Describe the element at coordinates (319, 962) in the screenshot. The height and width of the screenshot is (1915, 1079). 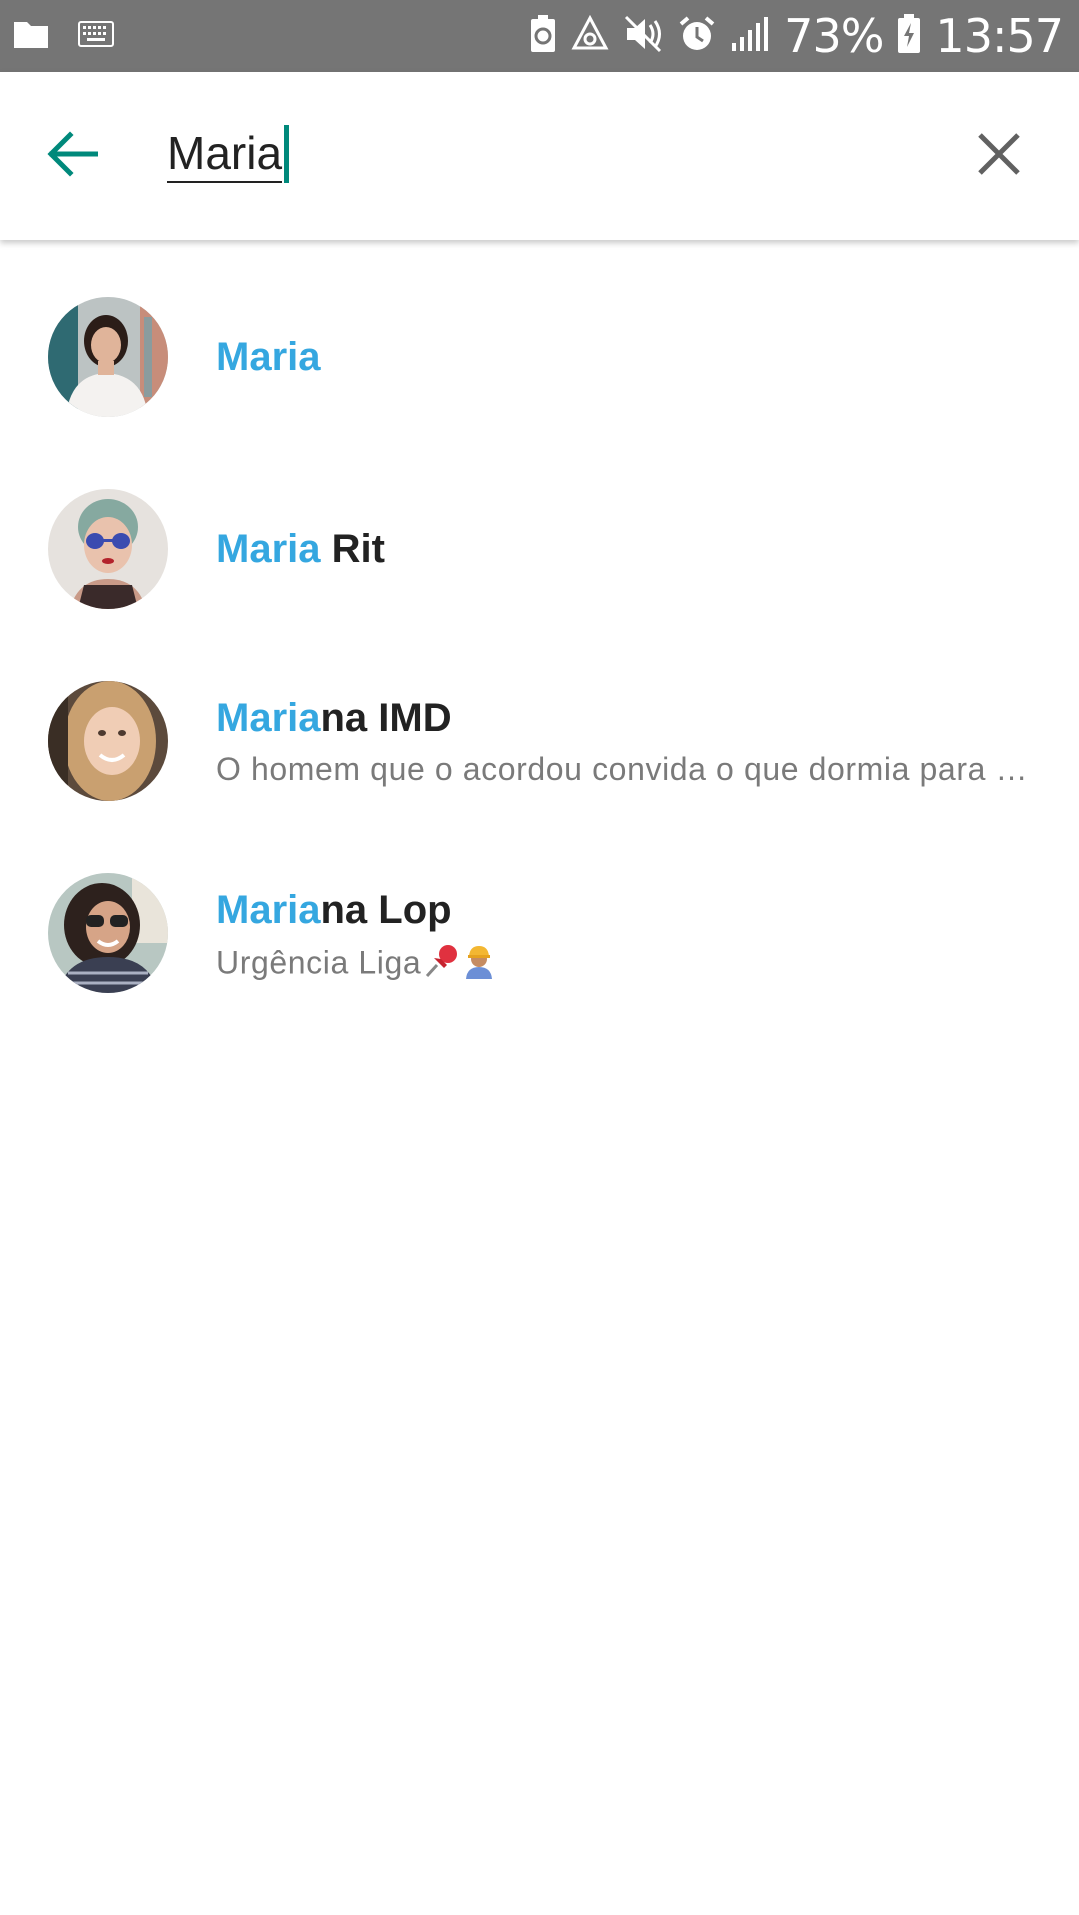
I see `contact-status-text: Urgência Liga` at that location.